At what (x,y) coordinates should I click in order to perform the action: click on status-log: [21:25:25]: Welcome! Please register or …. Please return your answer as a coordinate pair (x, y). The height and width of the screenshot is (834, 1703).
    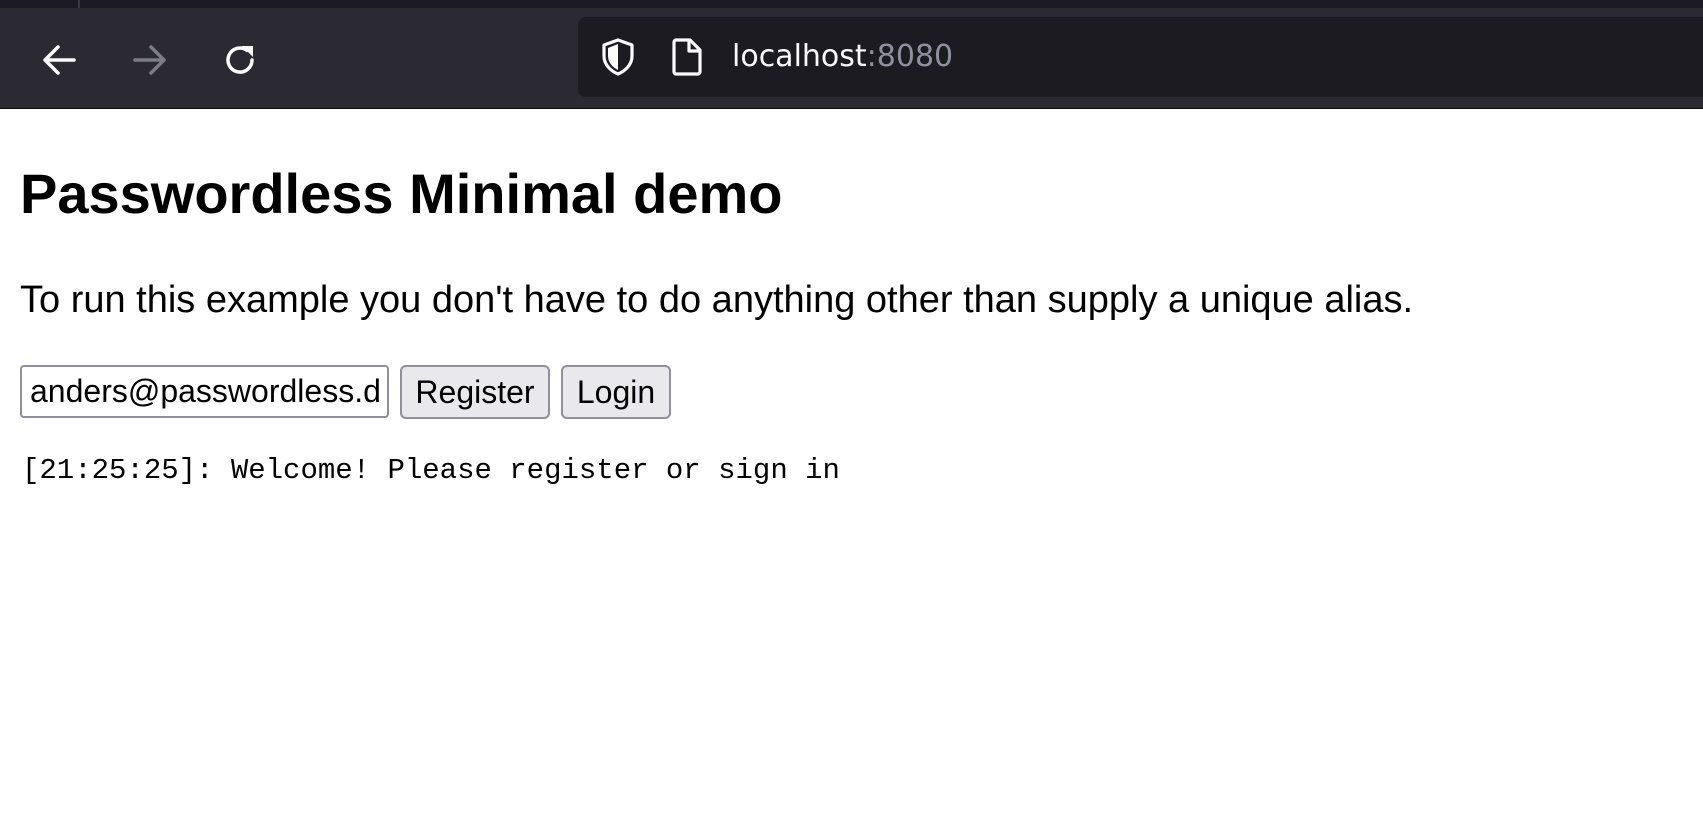
    Looking at the image, I should click on (431, 470).